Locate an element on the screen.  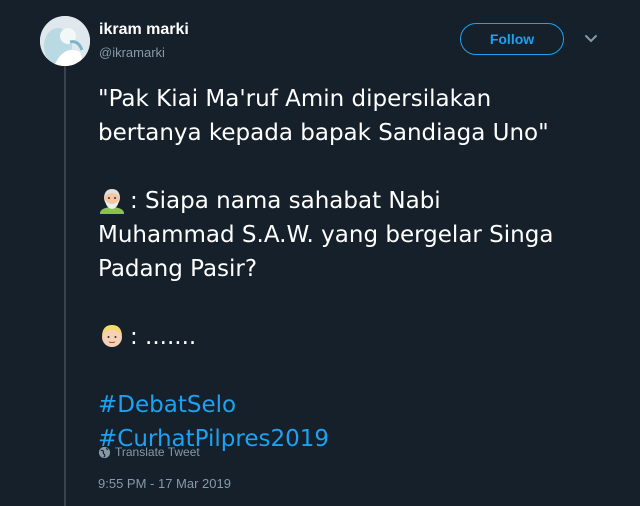
chevron-down-icon is located at coordinates (591, 39).